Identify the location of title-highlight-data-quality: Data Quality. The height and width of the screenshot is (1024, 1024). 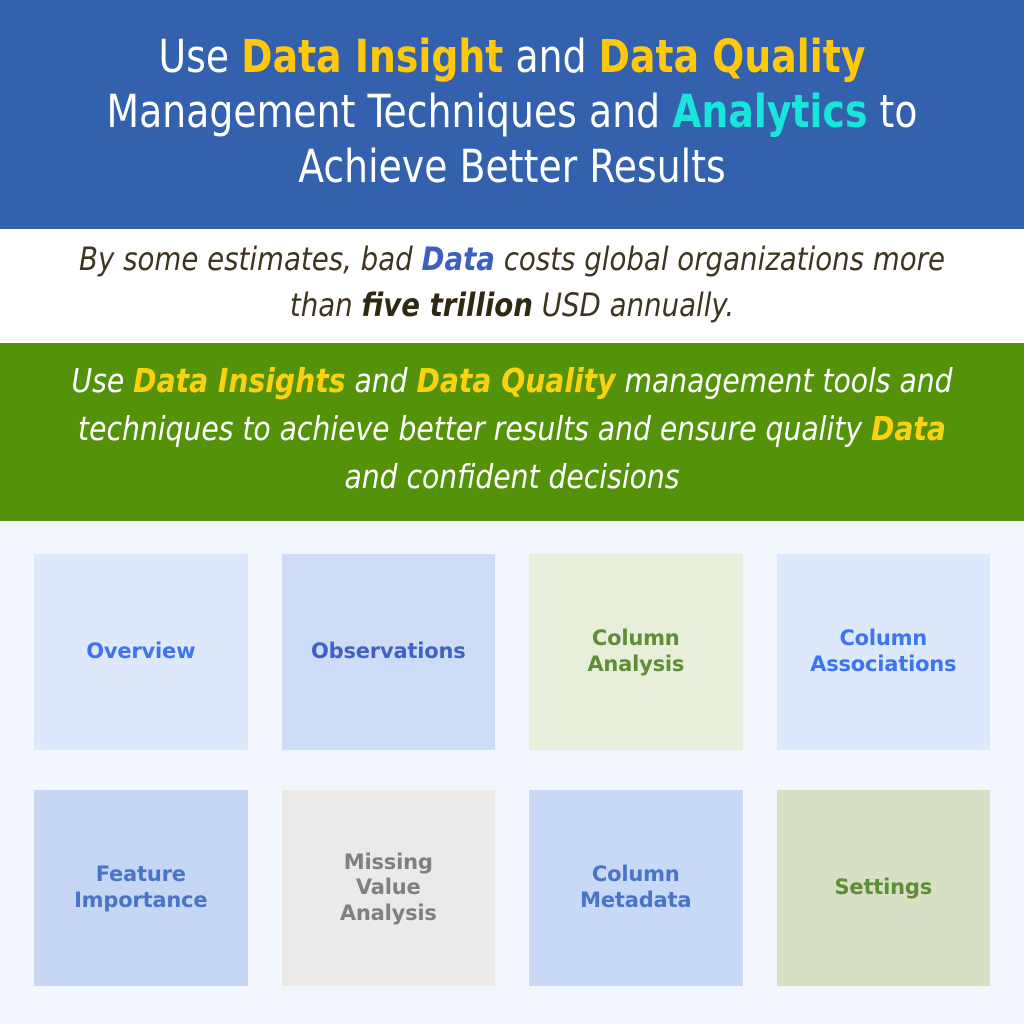
(732, 56).